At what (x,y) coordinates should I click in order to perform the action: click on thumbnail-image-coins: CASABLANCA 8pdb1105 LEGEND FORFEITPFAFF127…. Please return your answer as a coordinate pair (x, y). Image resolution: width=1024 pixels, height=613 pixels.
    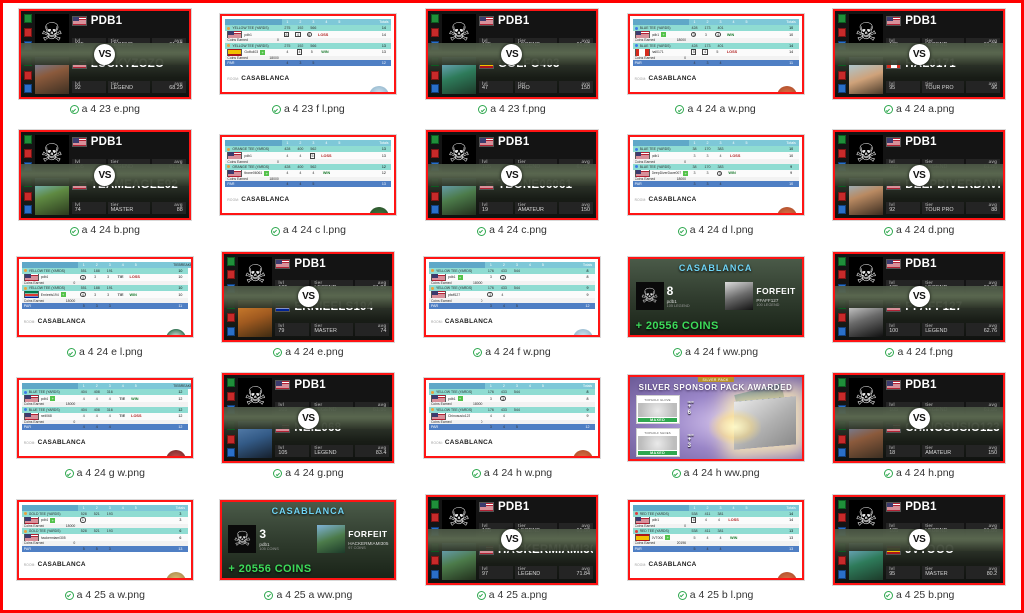
    Looking at the image, I should click on (715, 296).